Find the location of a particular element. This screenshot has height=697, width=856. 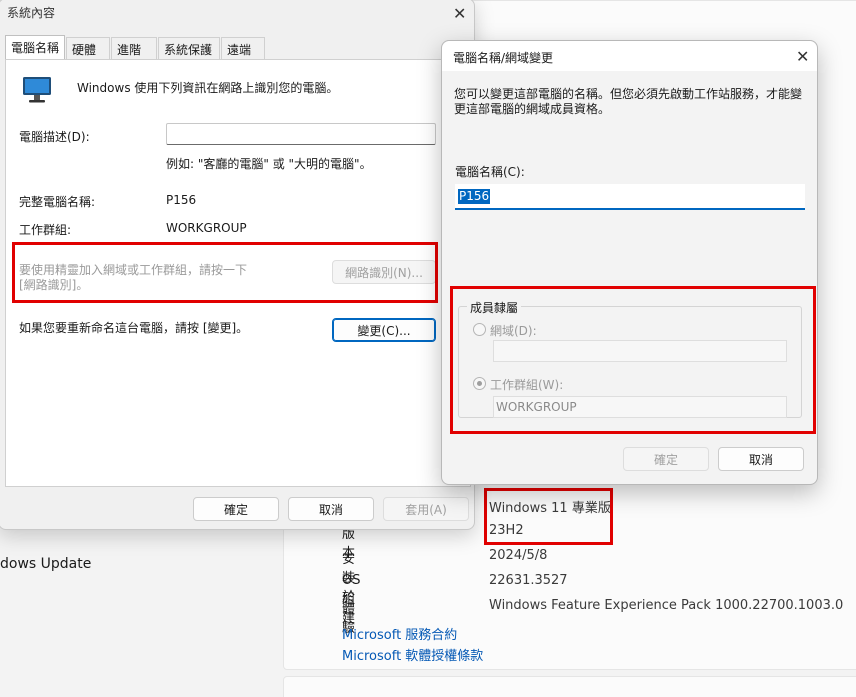

workgroup-value: WORKGROUP is located at coordinates (206, 228).